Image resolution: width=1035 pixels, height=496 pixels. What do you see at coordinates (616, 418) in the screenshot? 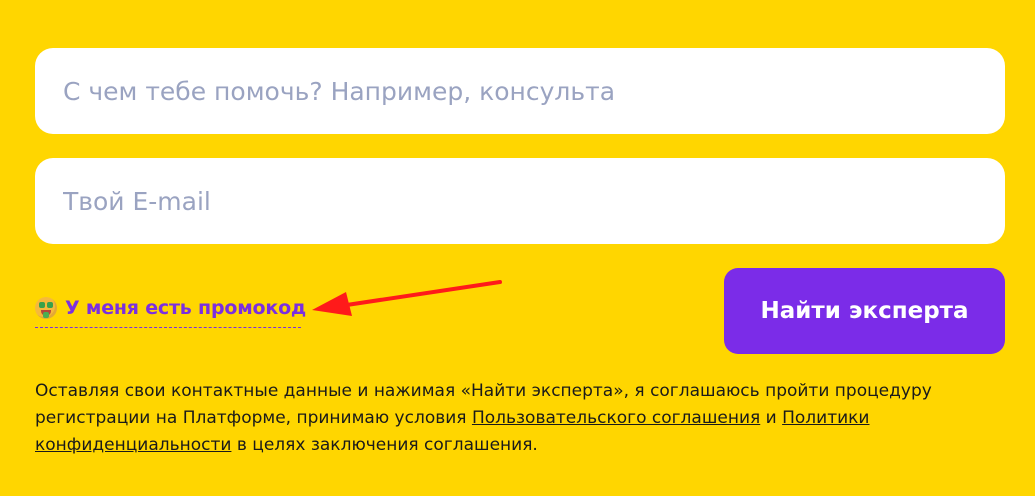
I see `terms-link: Пользовательского соглашения` at bounding box center [616, 418].